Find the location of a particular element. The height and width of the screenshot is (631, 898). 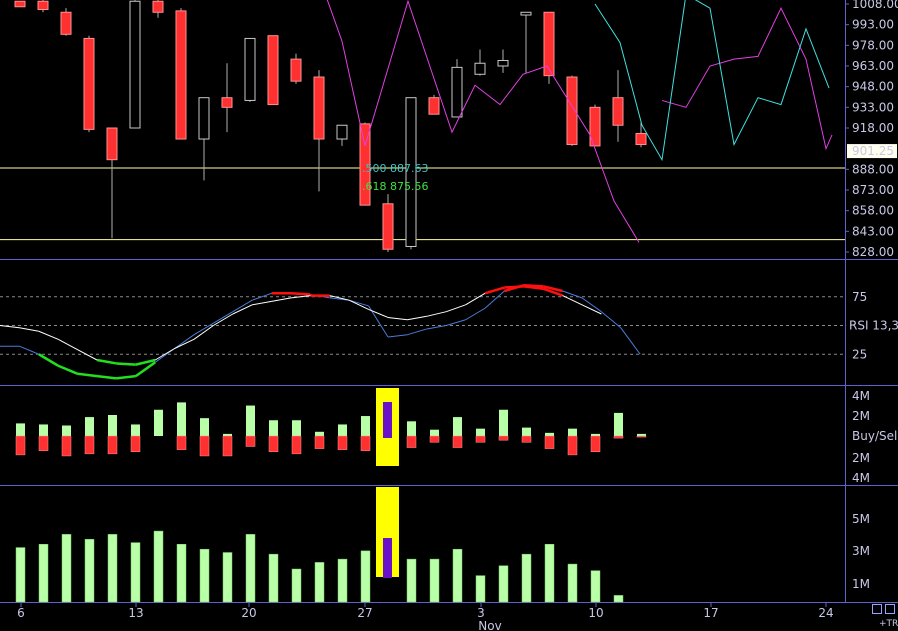

maximize-pane-icon is located at coordinates (877, 609).